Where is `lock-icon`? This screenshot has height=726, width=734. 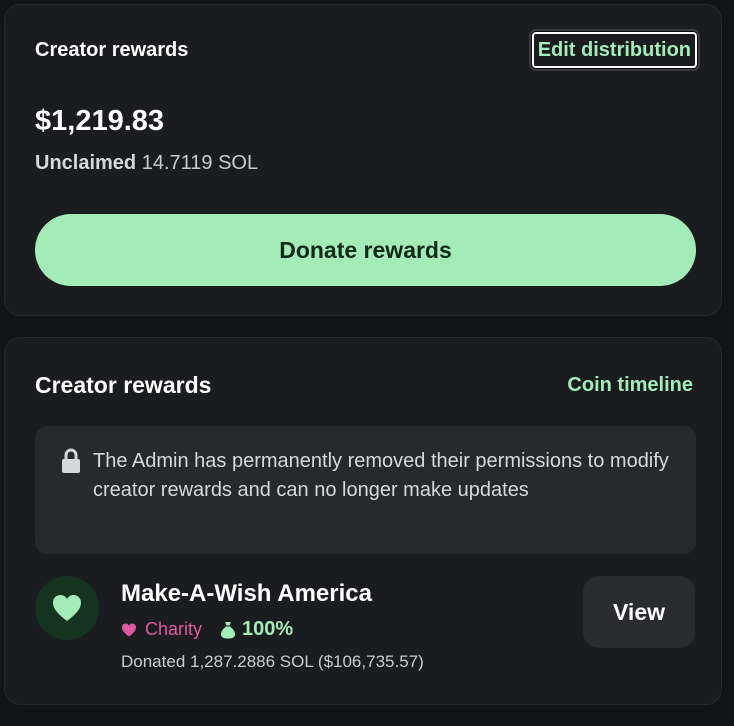
lock-icon is located at coordinates (71, 460).